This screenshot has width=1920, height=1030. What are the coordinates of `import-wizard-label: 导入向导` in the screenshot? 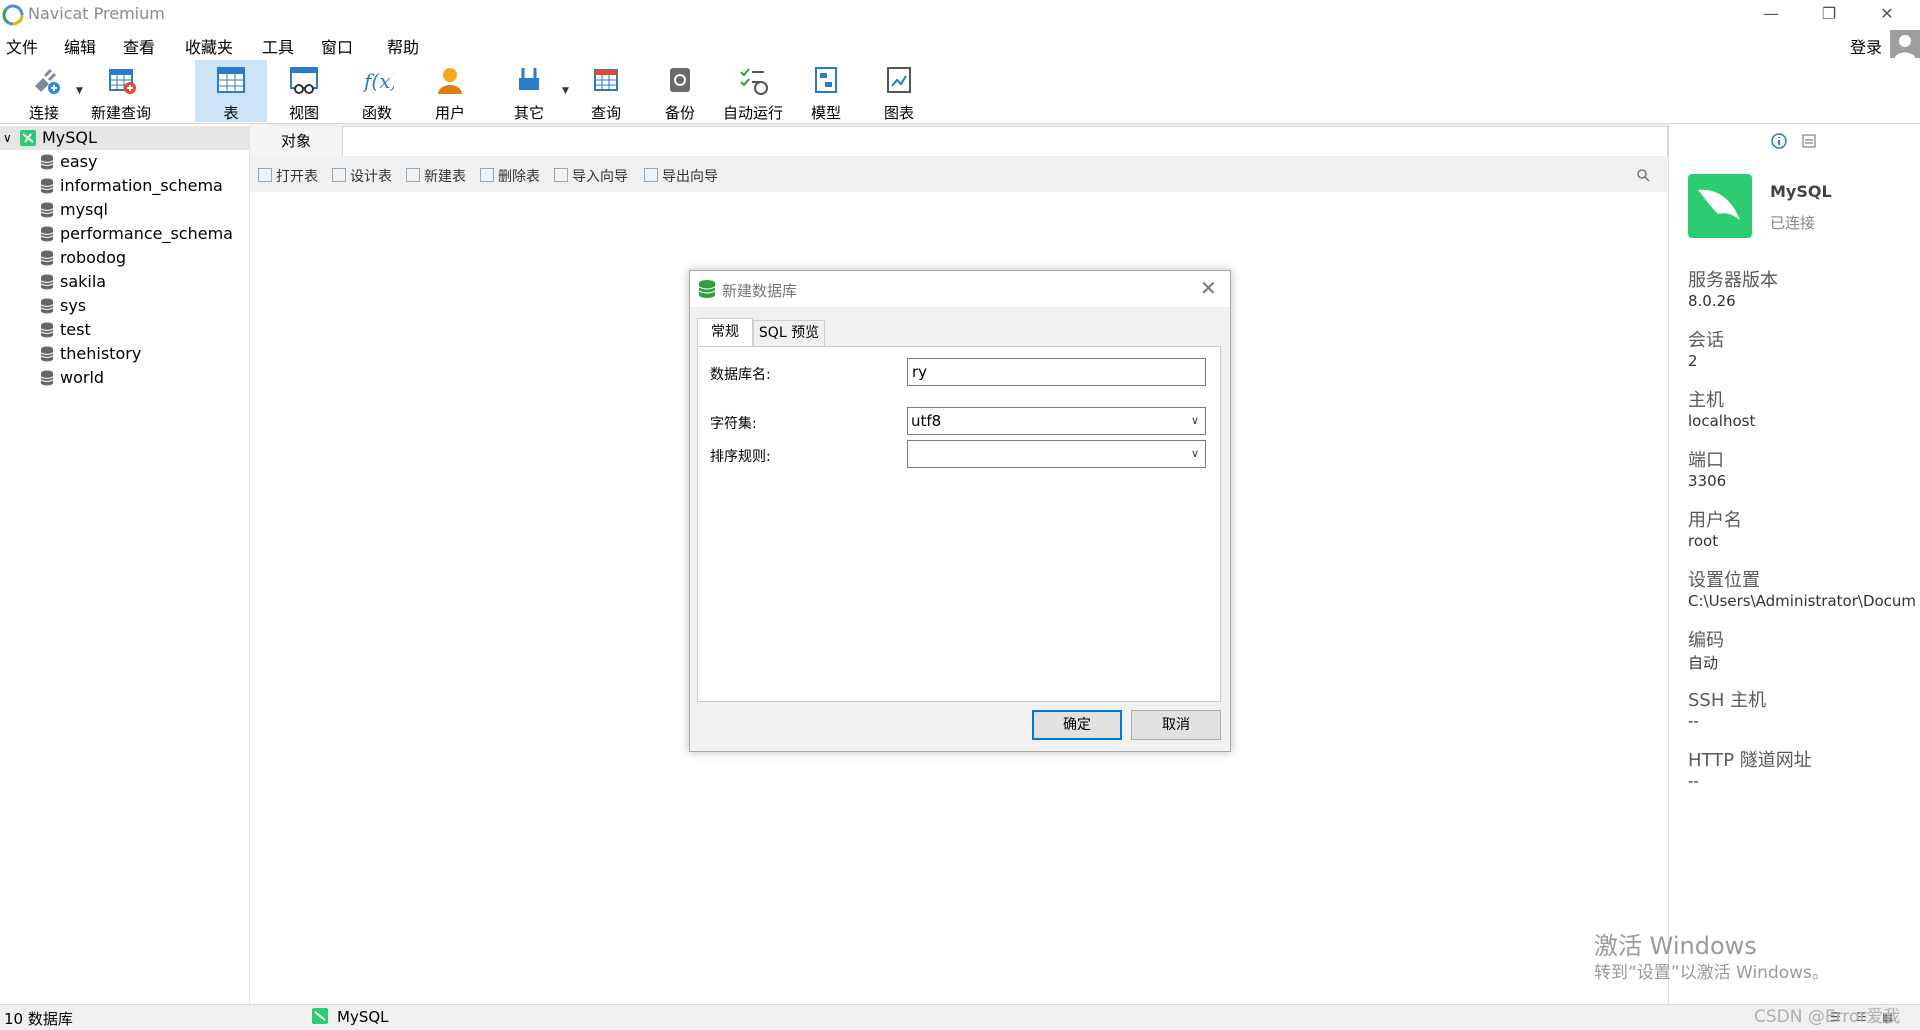 It's located at (600, 177).